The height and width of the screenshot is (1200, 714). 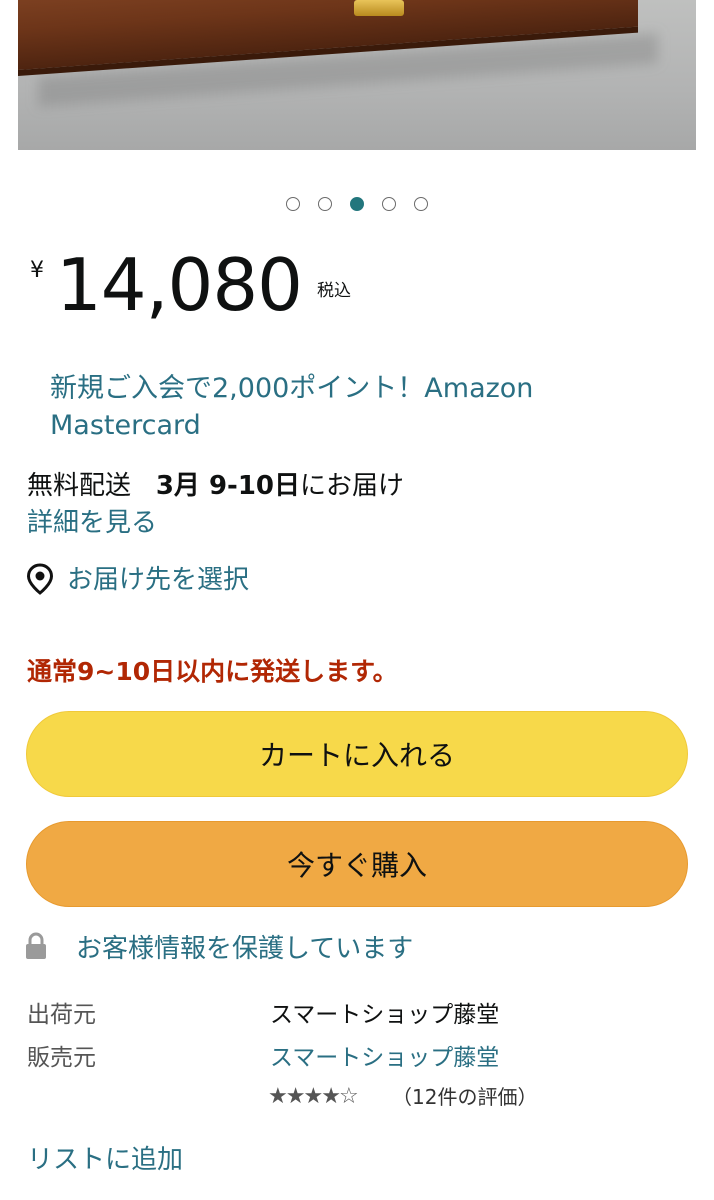 I want to click on sold-by-label: 販売元, so click(x=61, y=1058).